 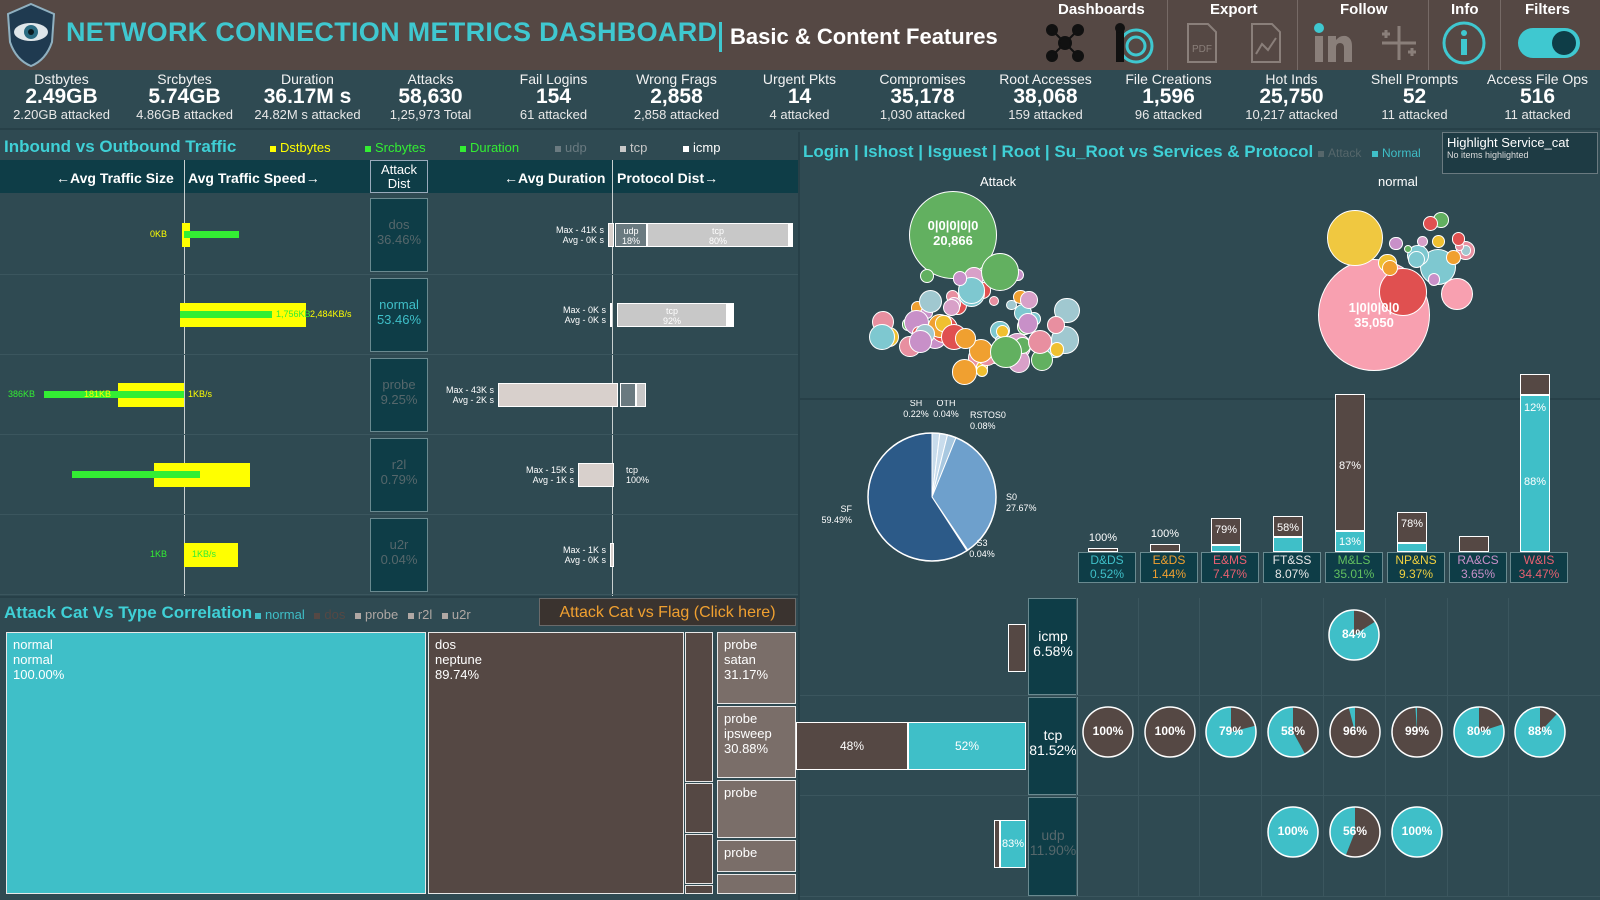 I want to click on legend-duration: Duration, so click(x=489, y=147).